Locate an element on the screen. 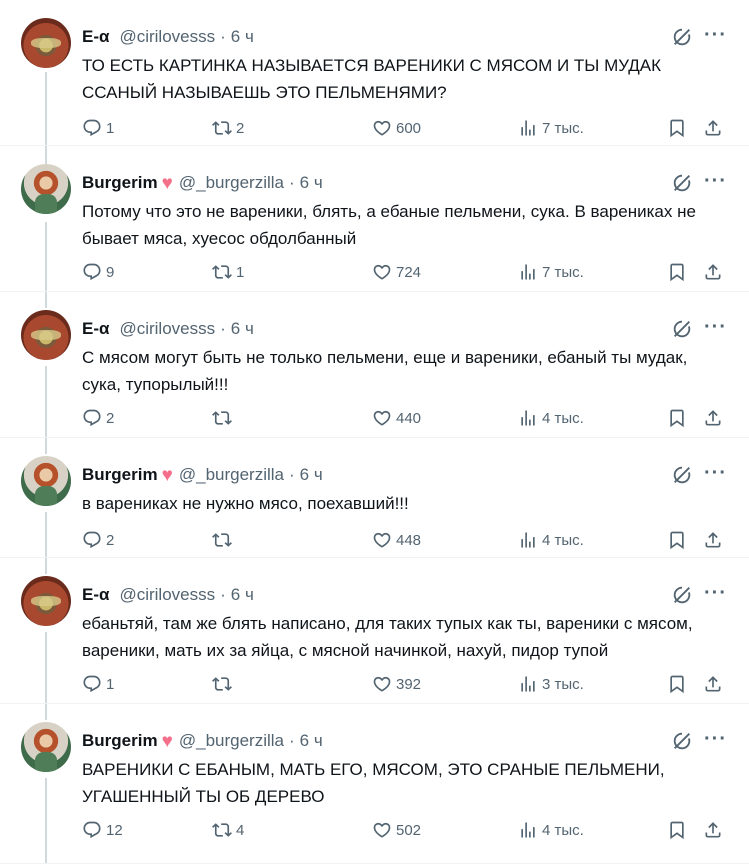  tweet-header: Burgerim ♥ @_burgerzilla · 6 ч is located at coordinates (405, 183).